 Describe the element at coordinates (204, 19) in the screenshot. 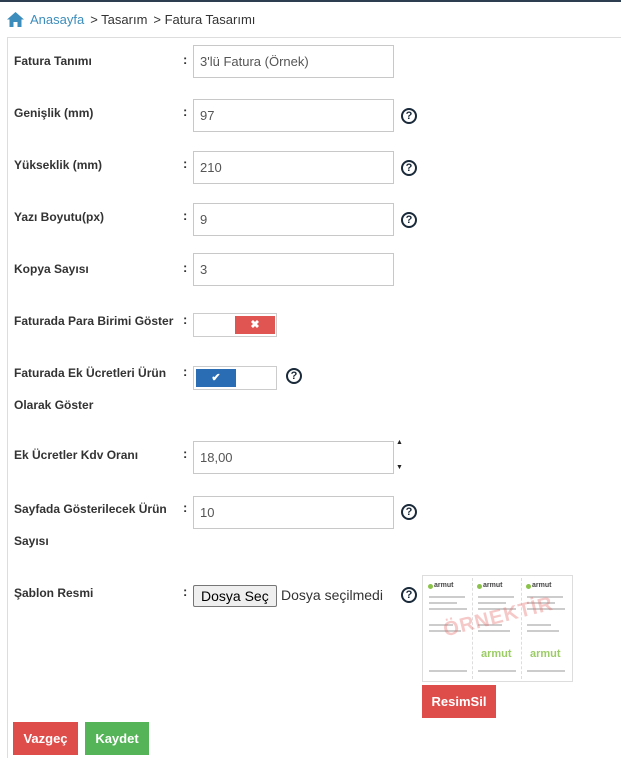

I see `breadcrumb-item-invoice-design: > Fatura Tasarımı` at that location.